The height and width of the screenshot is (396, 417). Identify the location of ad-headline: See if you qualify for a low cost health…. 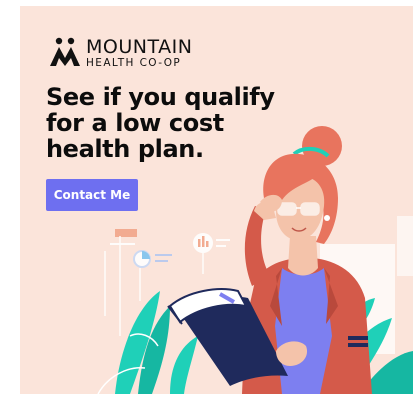
(160, 123).